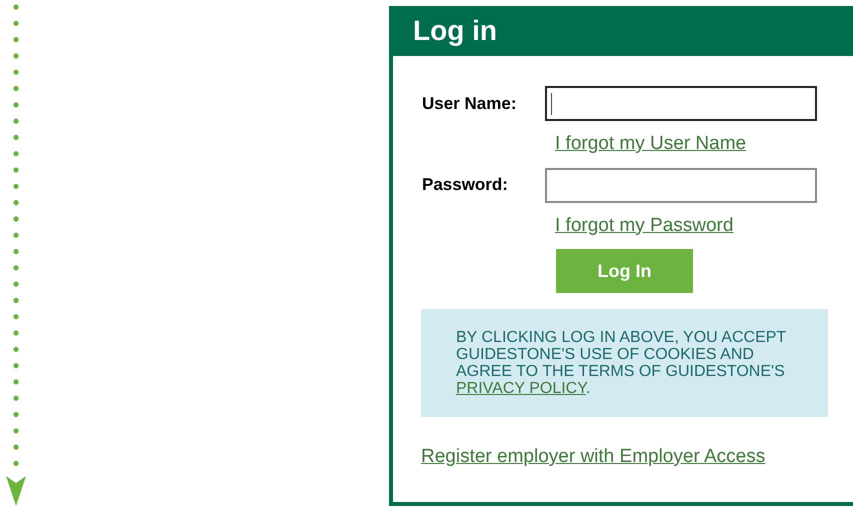  I want to click on cookie-notice: BY CLICKING LOG IN ABOVE, YOU ACCEPT GUIDESTONE'S USE OF COOKIES AND AGREE TO THE TERMS OF GUIDESTONE'S PRIVACY POLICY., so click(624, 363).